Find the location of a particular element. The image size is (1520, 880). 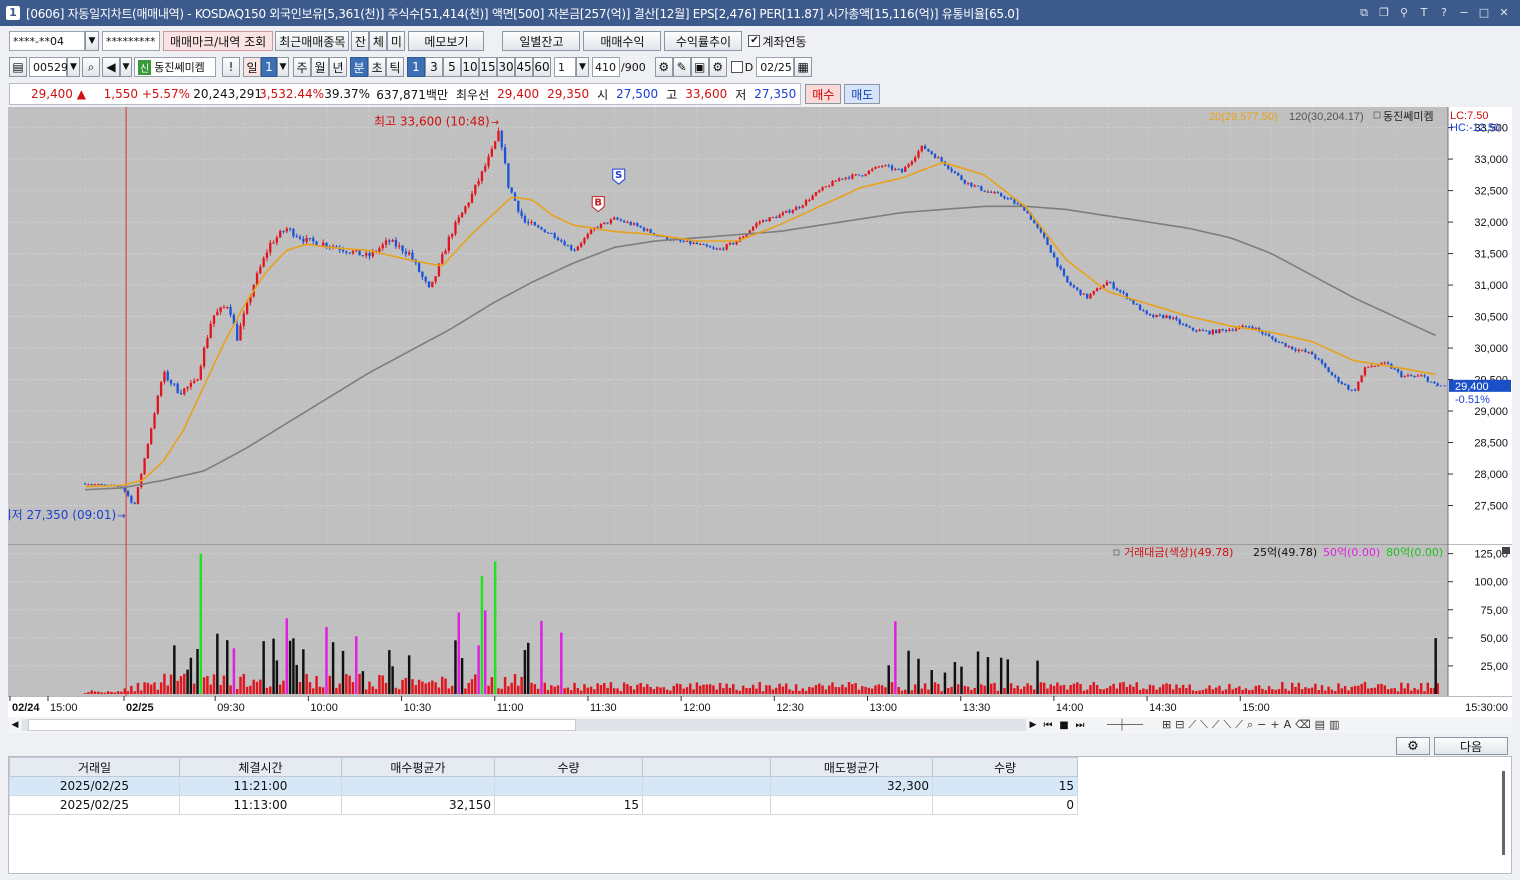

speaker-icon: ◀ is located at coordinates (111, 67).